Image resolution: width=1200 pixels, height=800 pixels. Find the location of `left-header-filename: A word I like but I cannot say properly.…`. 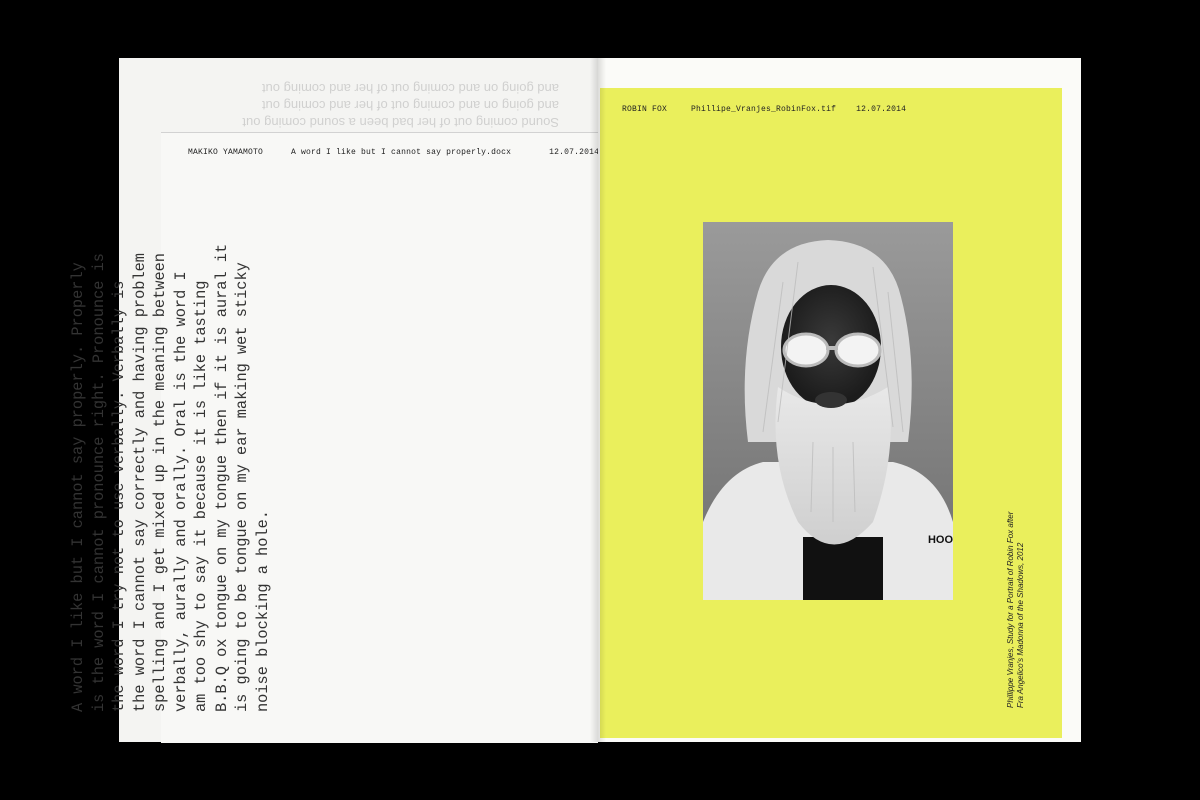

left-header-filename: A word I like but I cannot say properly.… is located at coordinates (401, 152).